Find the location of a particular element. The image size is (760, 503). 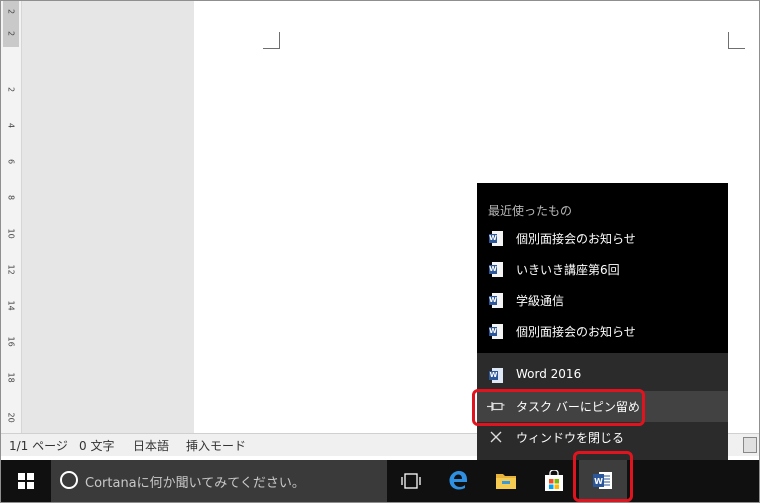

close-icon is located at coordinates (496, 437).